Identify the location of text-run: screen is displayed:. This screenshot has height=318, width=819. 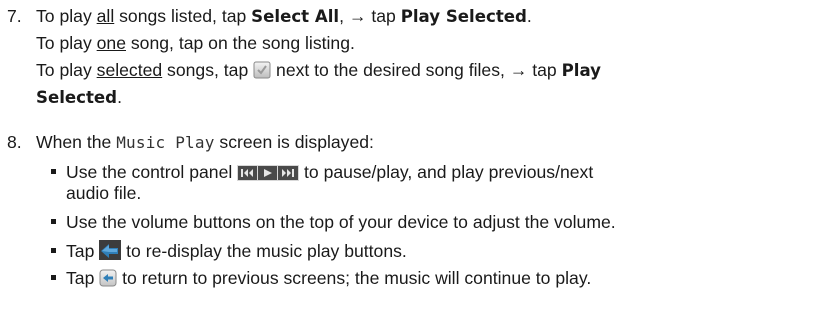
(294, 142).